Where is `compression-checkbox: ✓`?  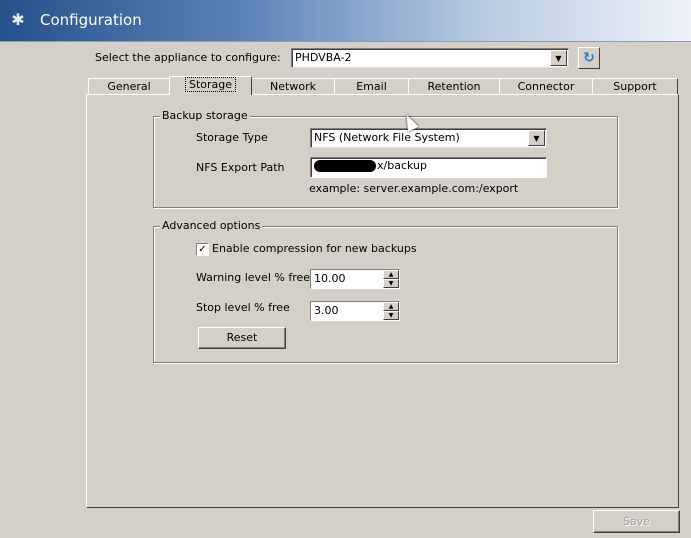
compression-checkbox: ✓ is located at coordinates (202, 249).